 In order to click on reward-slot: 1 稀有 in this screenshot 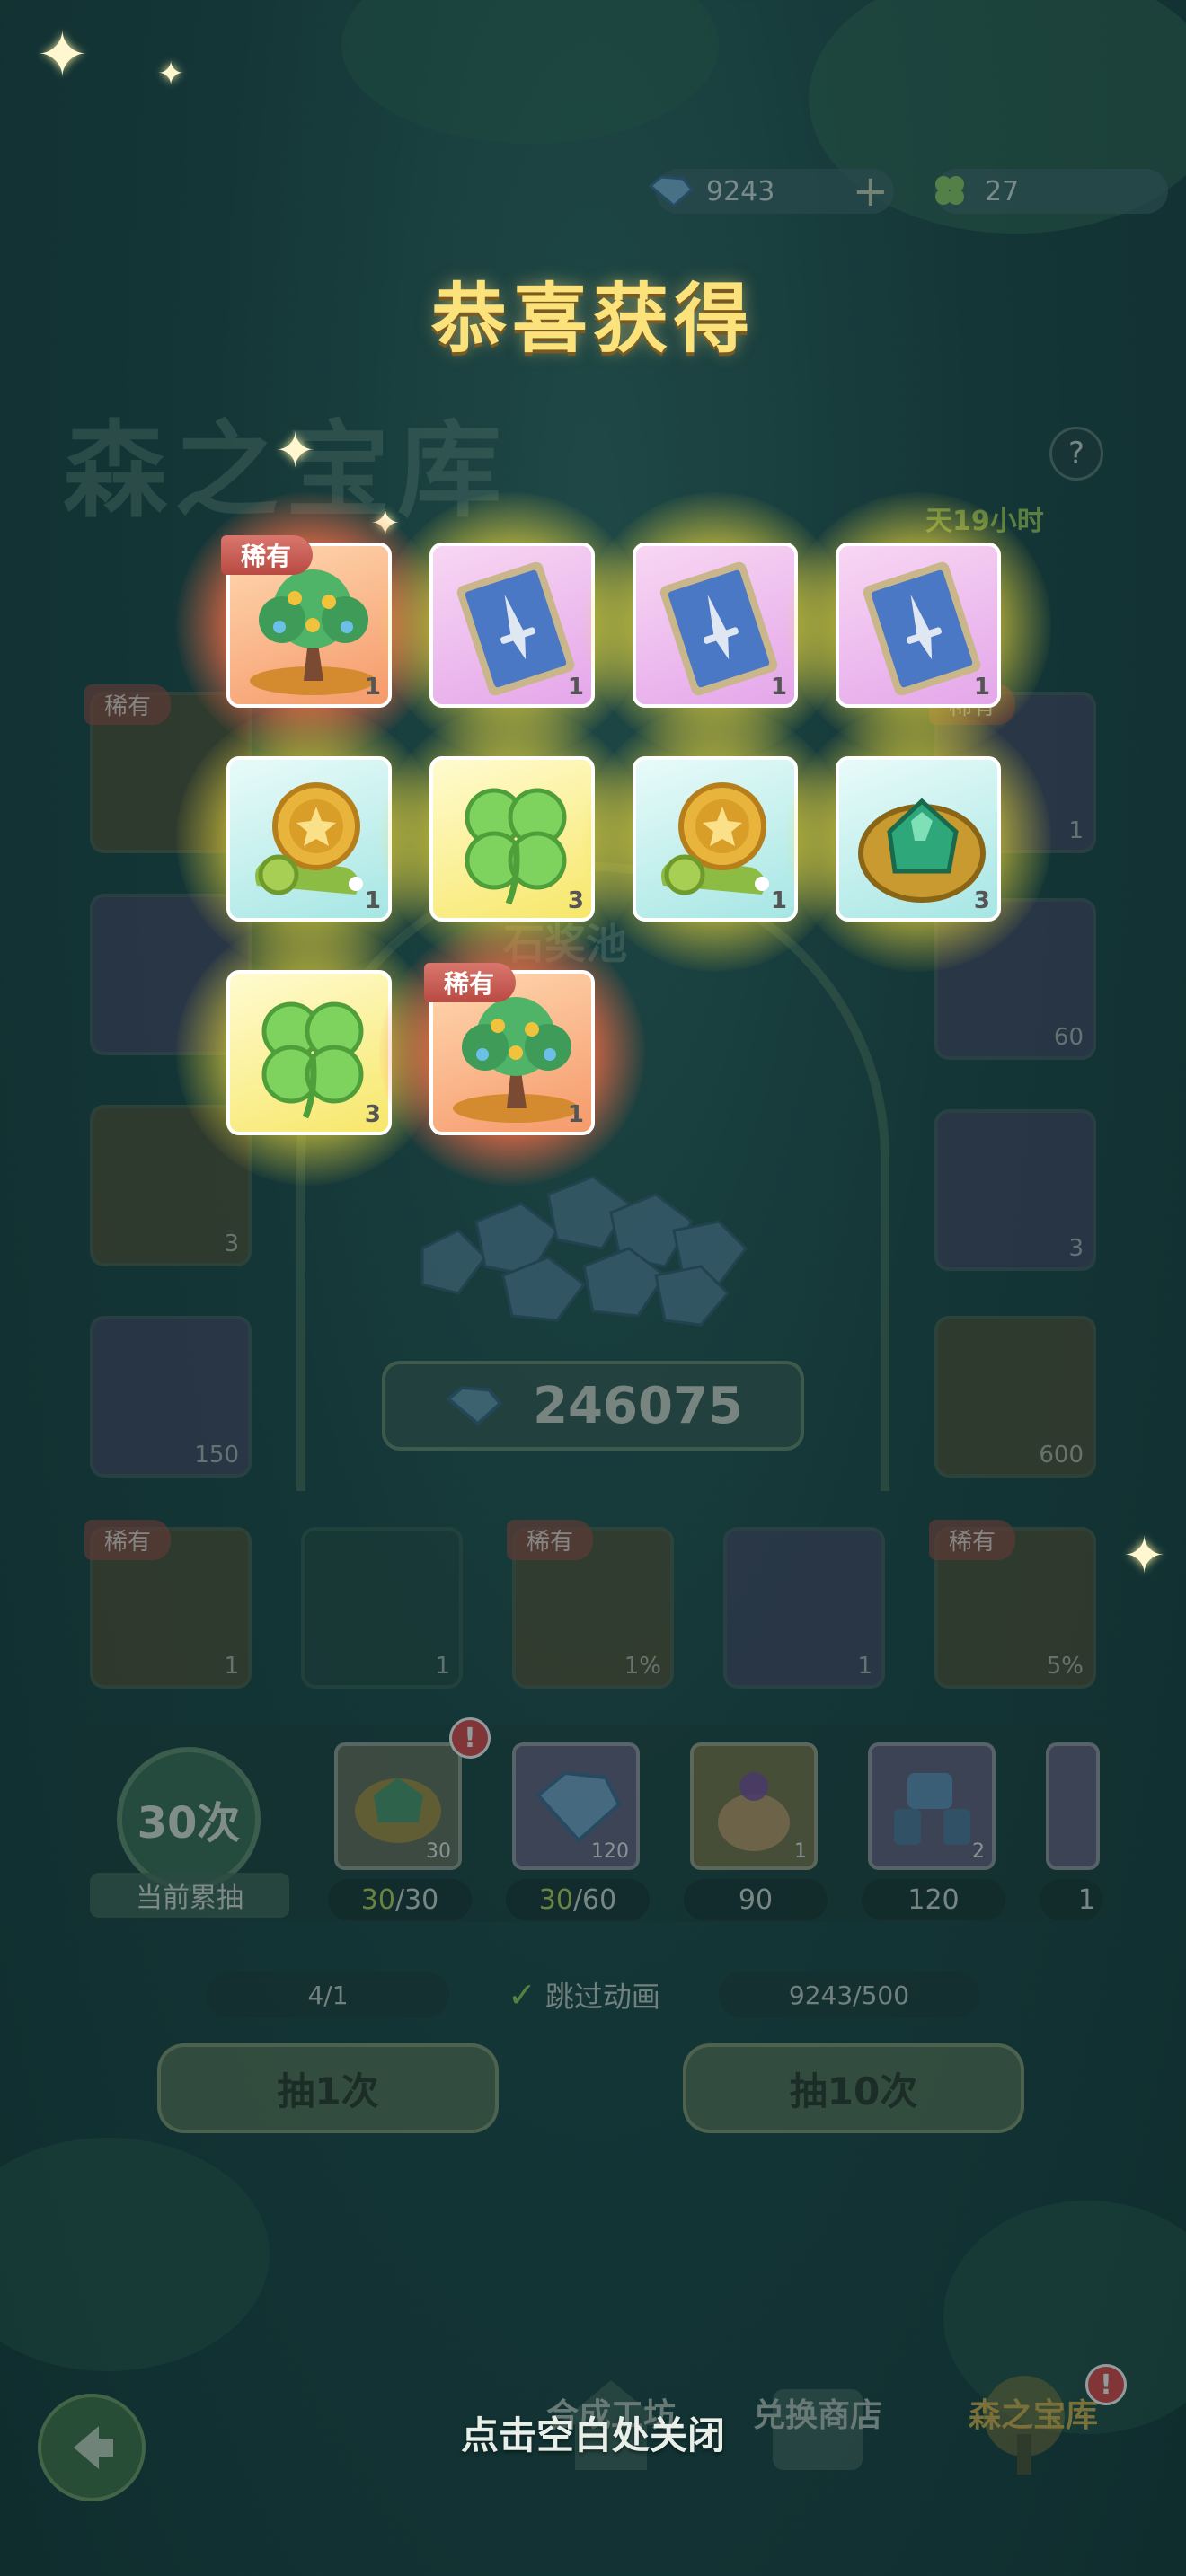, I will do `click(512, 1053)`.